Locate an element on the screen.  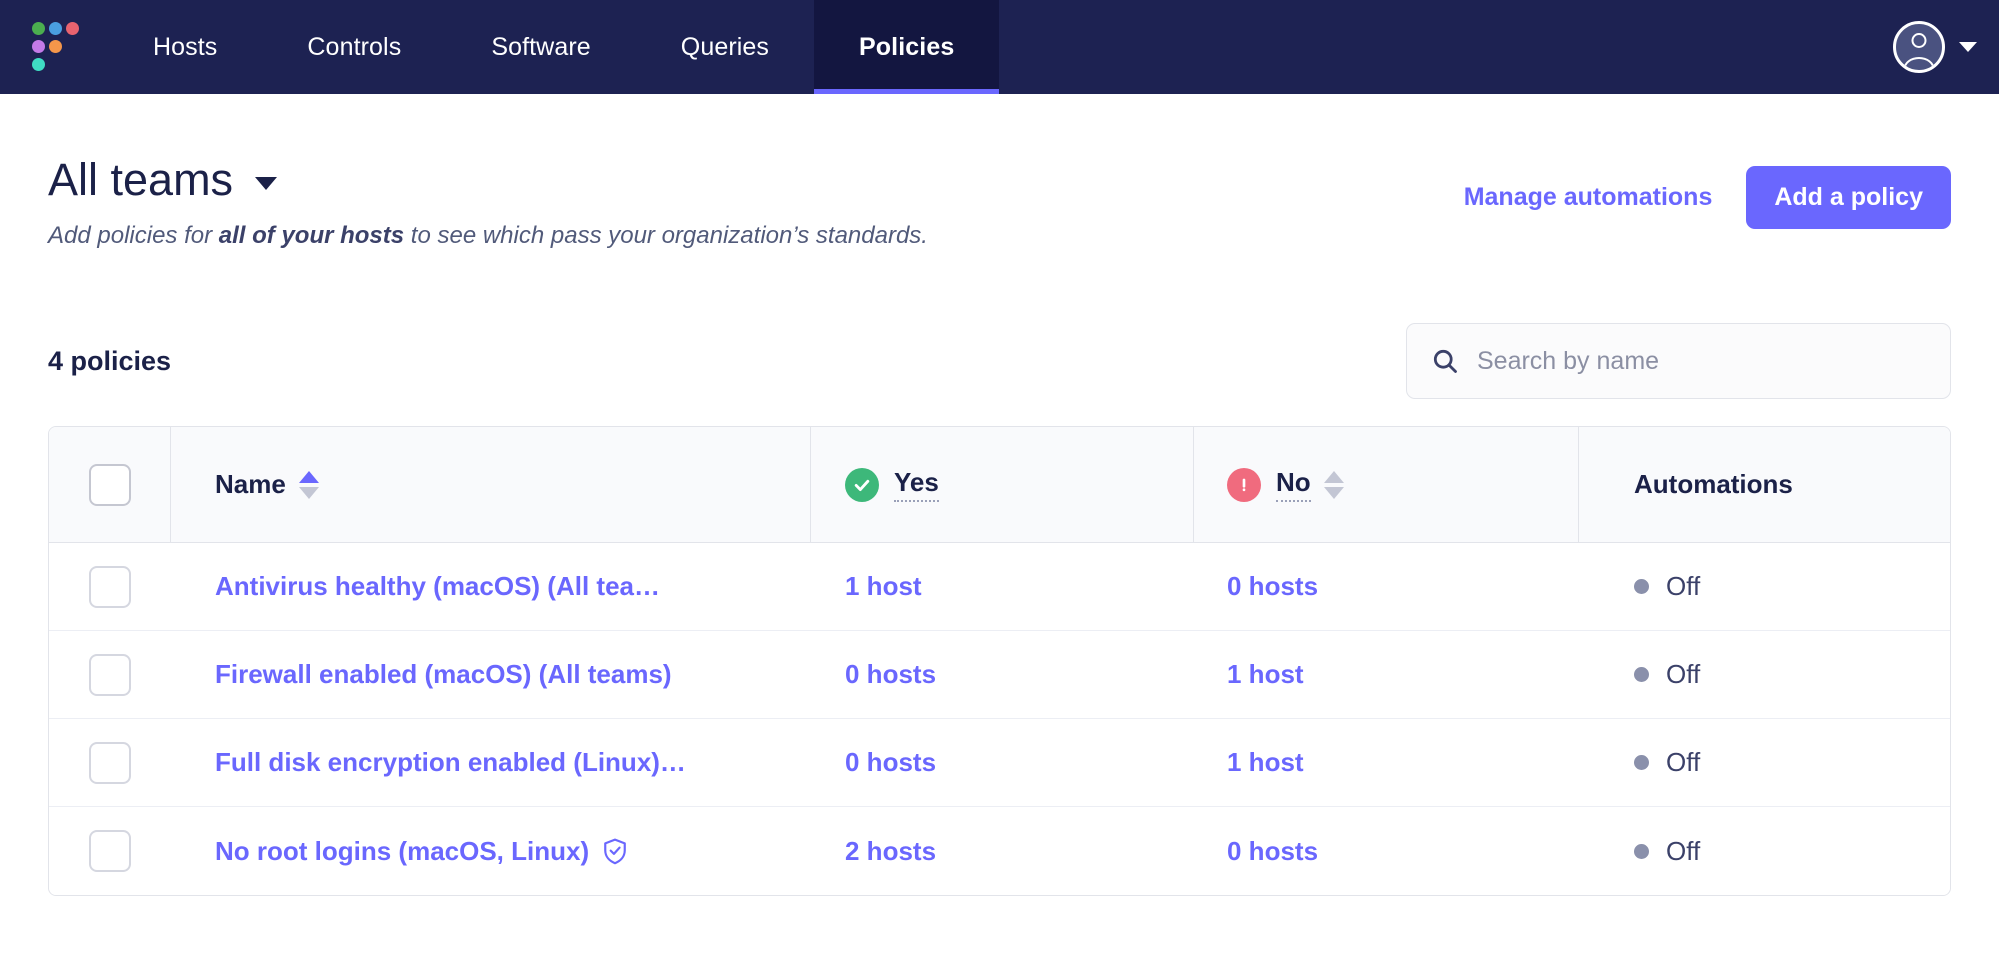
check-circle-icon is located at coordinates (862, 484).